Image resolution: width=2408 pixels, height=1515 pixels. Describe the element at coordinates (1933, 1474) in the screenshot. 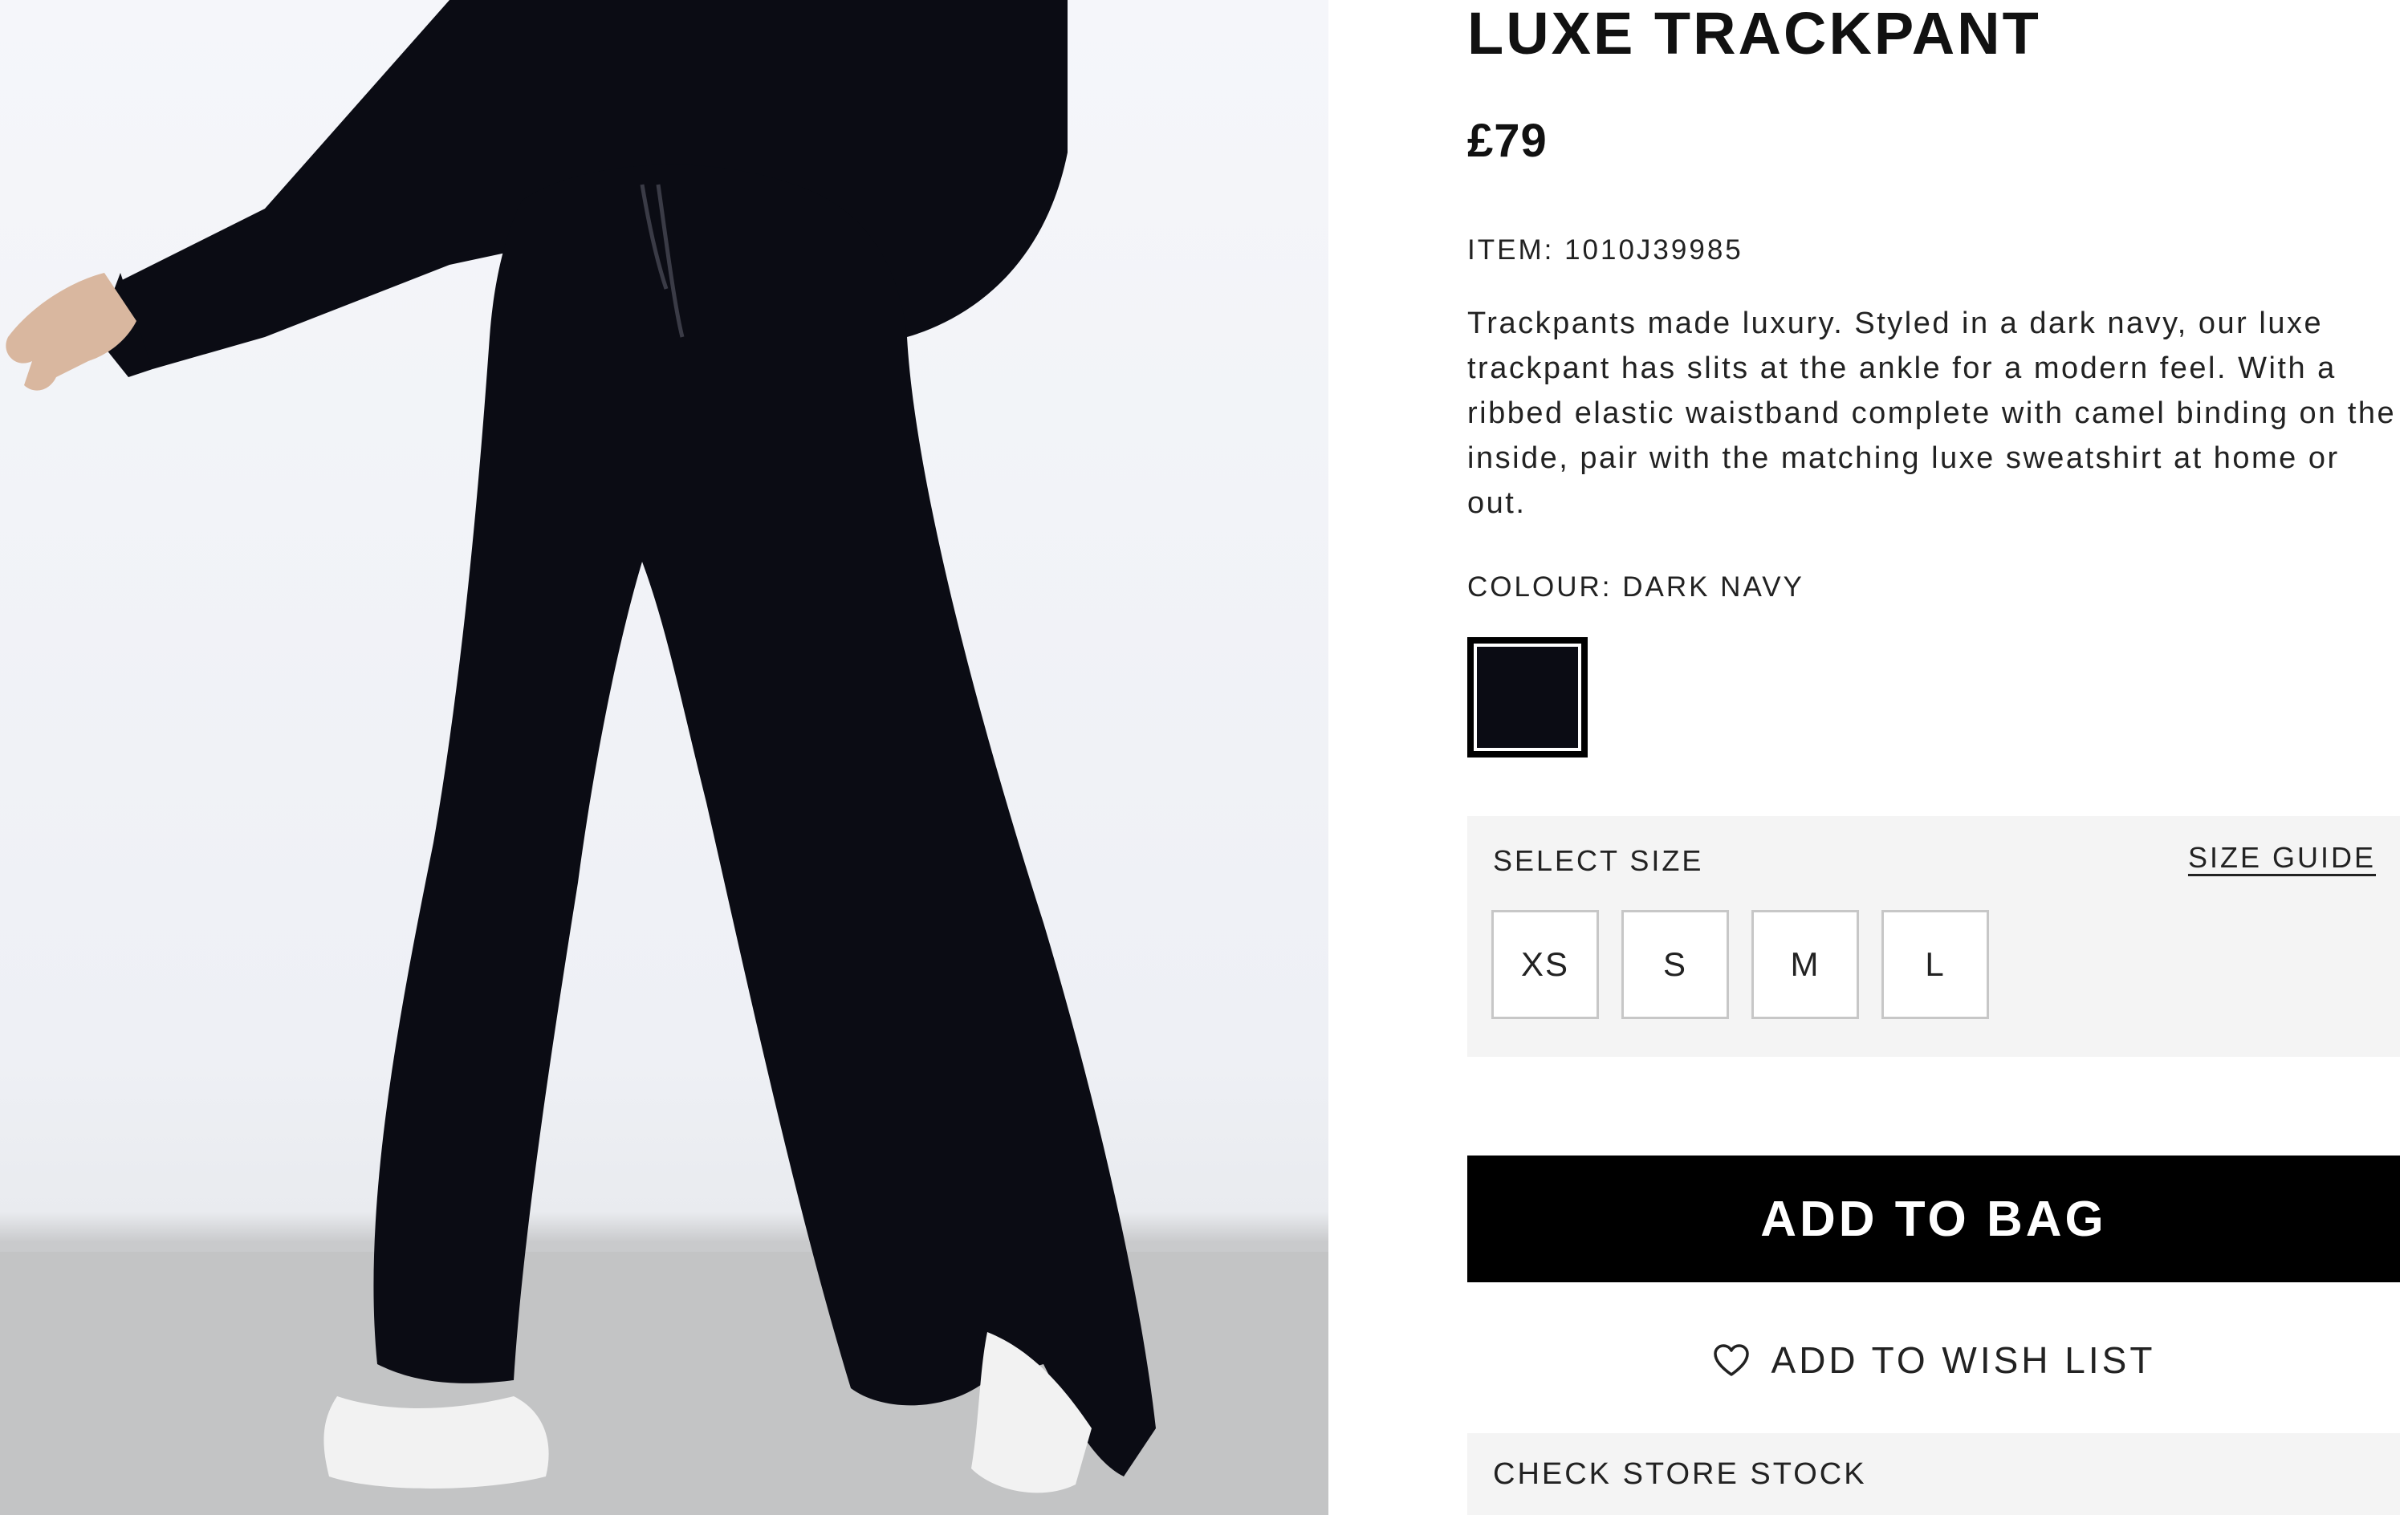

I see `check-store-stock-button: CHECK STORE STOCK` at that location.